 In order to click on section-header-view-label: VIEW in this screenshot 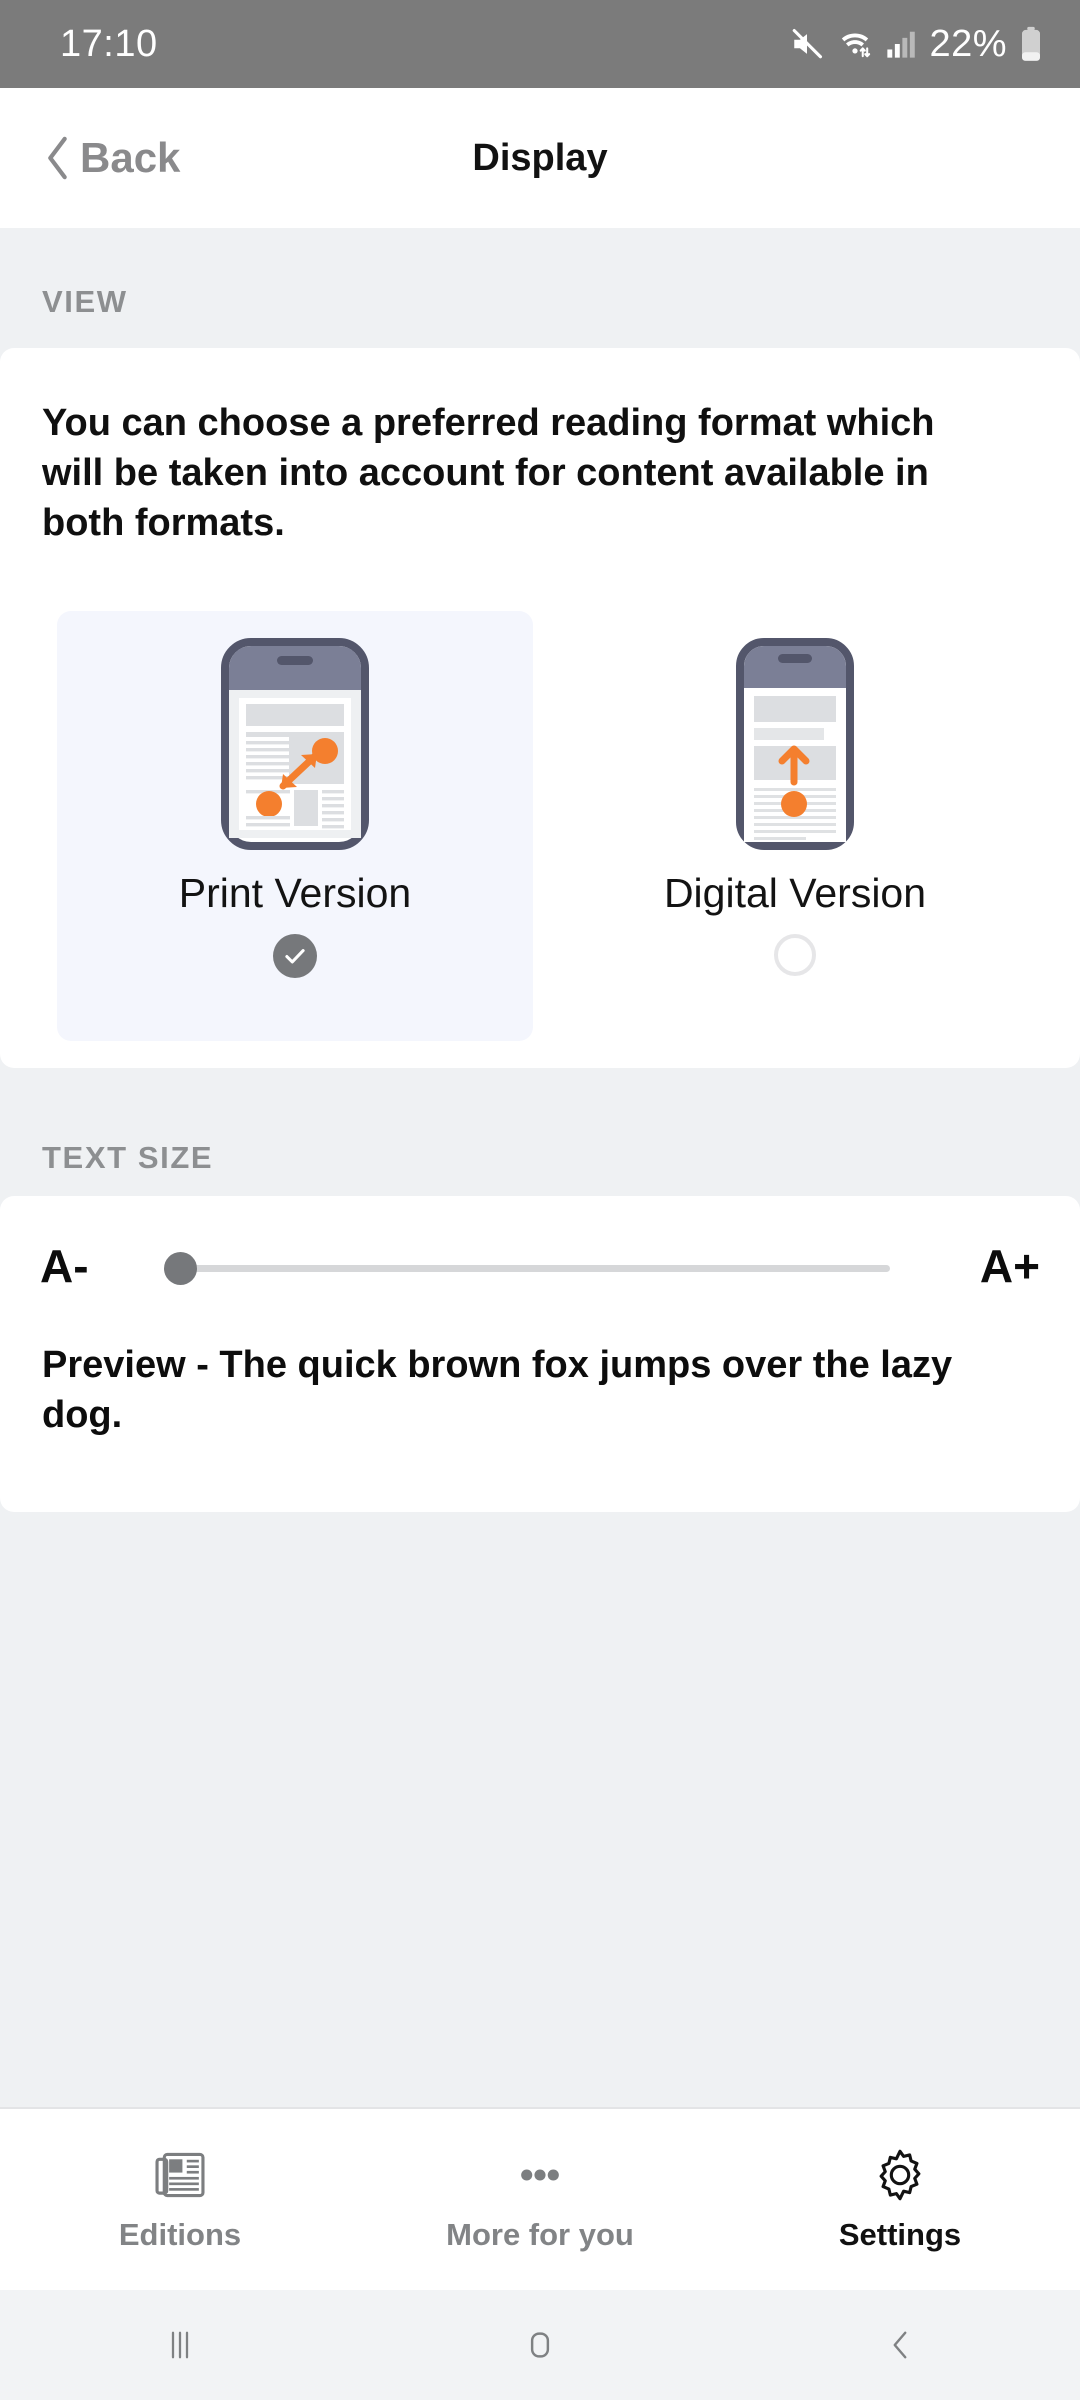, I will do `click(85, 301)`.